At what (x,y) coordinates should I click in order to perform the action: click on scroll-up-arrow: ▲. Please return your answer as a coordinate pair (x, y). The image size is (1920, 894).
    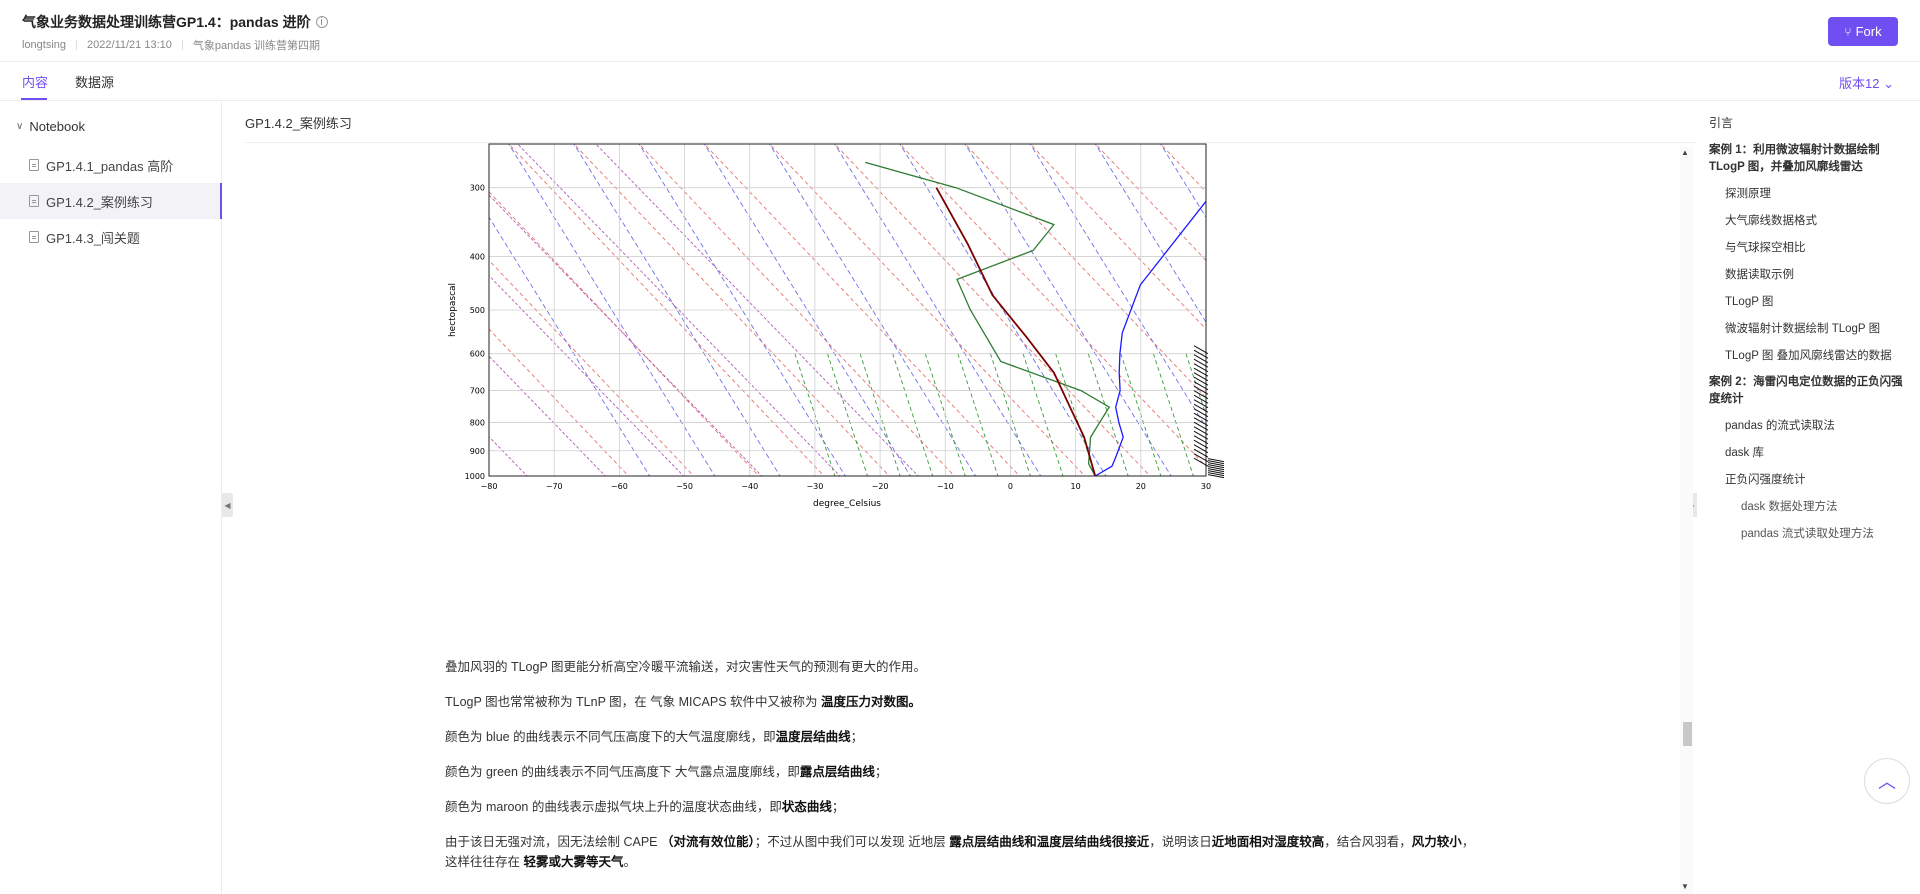
    Looking at the image, I should click on (1685, 152).